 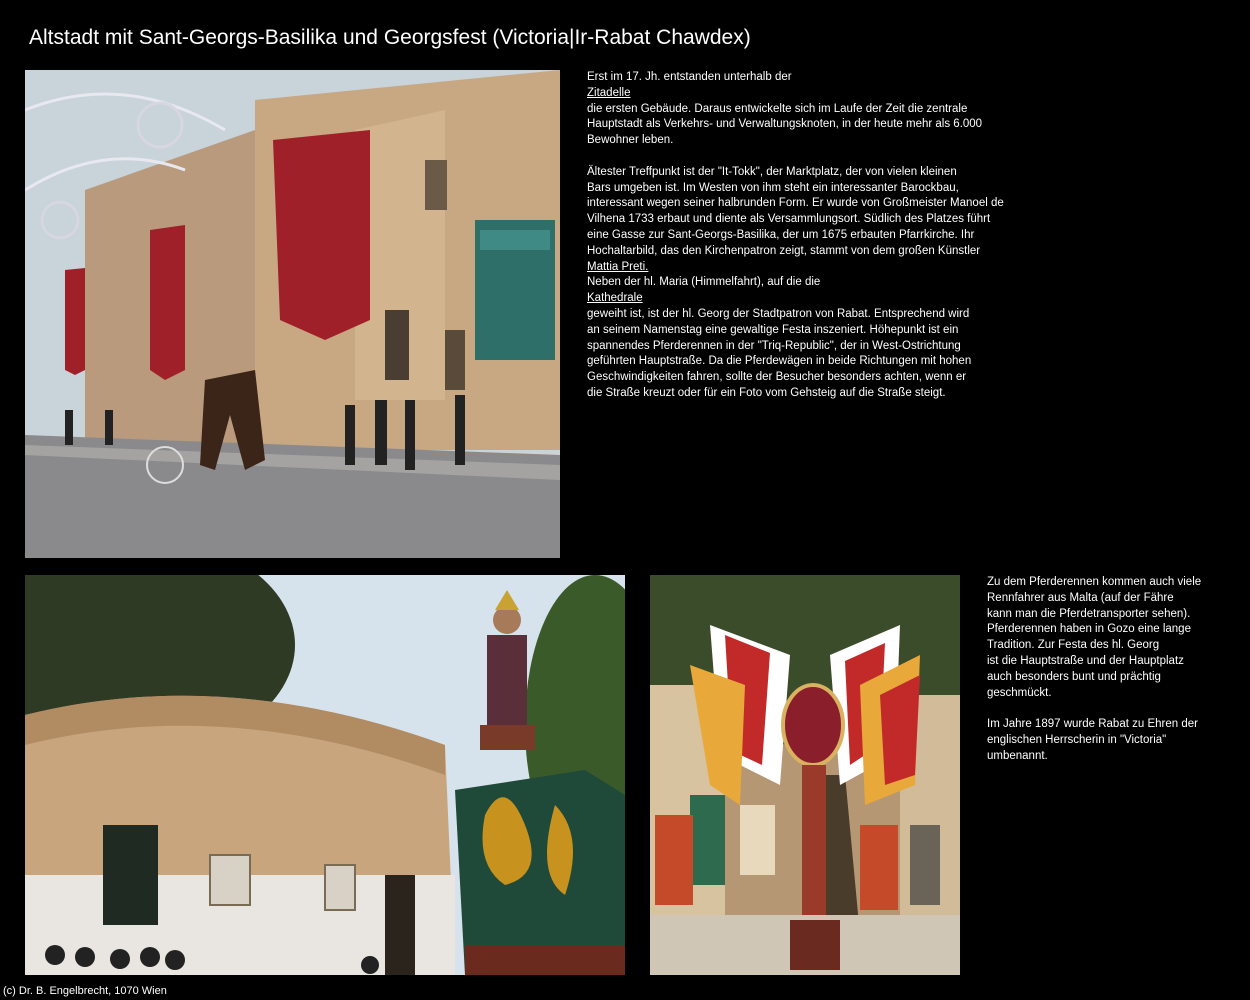 What do you see at coordinates (1094, 582) in the screenshot?
I see `text-line: Zu dem Pferderennen kommen auch viele` at bounding box center [1094, 582].